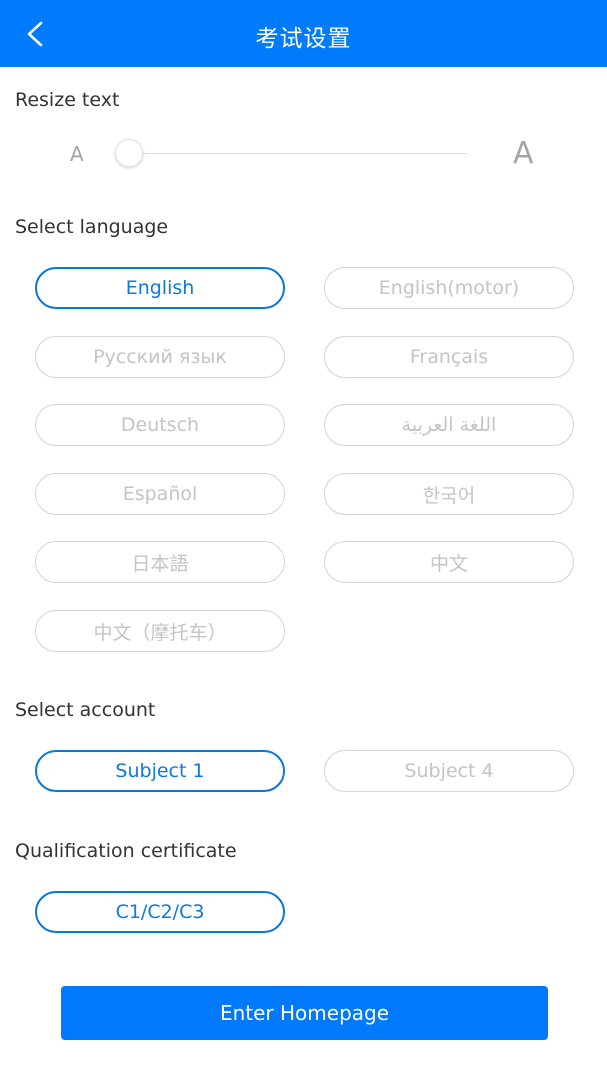 The height and width of the screenshot is (1080, 607). What do you see at coordinates (160, 562) in the screenshot?
I see `language-option-japanese: 日本語` at bounding box center [160, 562].